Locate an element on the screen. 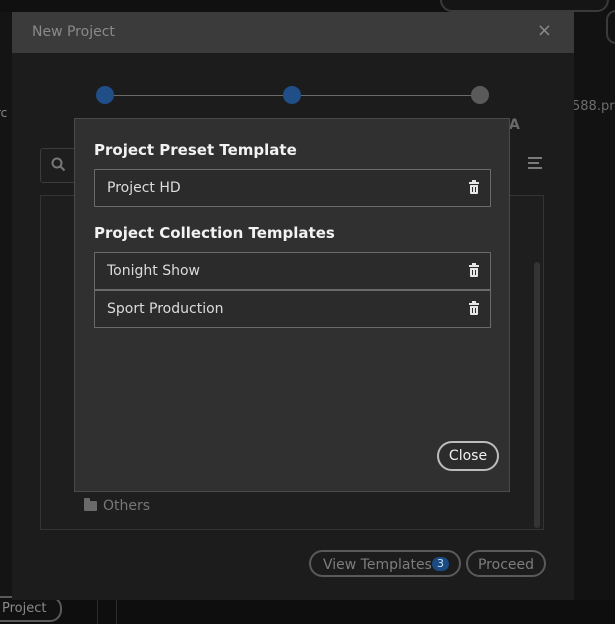 This screenshot has height=624, width=615. search-button is located at coordinates (58, 165).